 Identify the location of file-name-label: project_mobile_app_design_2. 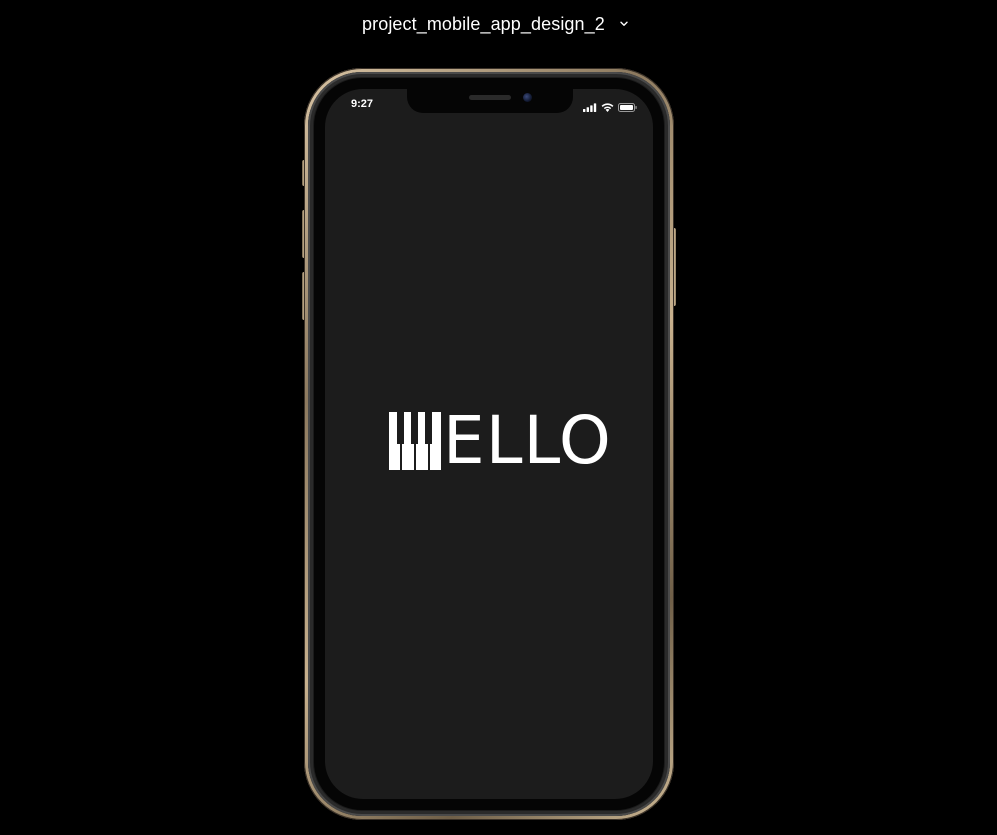
(483, 23).